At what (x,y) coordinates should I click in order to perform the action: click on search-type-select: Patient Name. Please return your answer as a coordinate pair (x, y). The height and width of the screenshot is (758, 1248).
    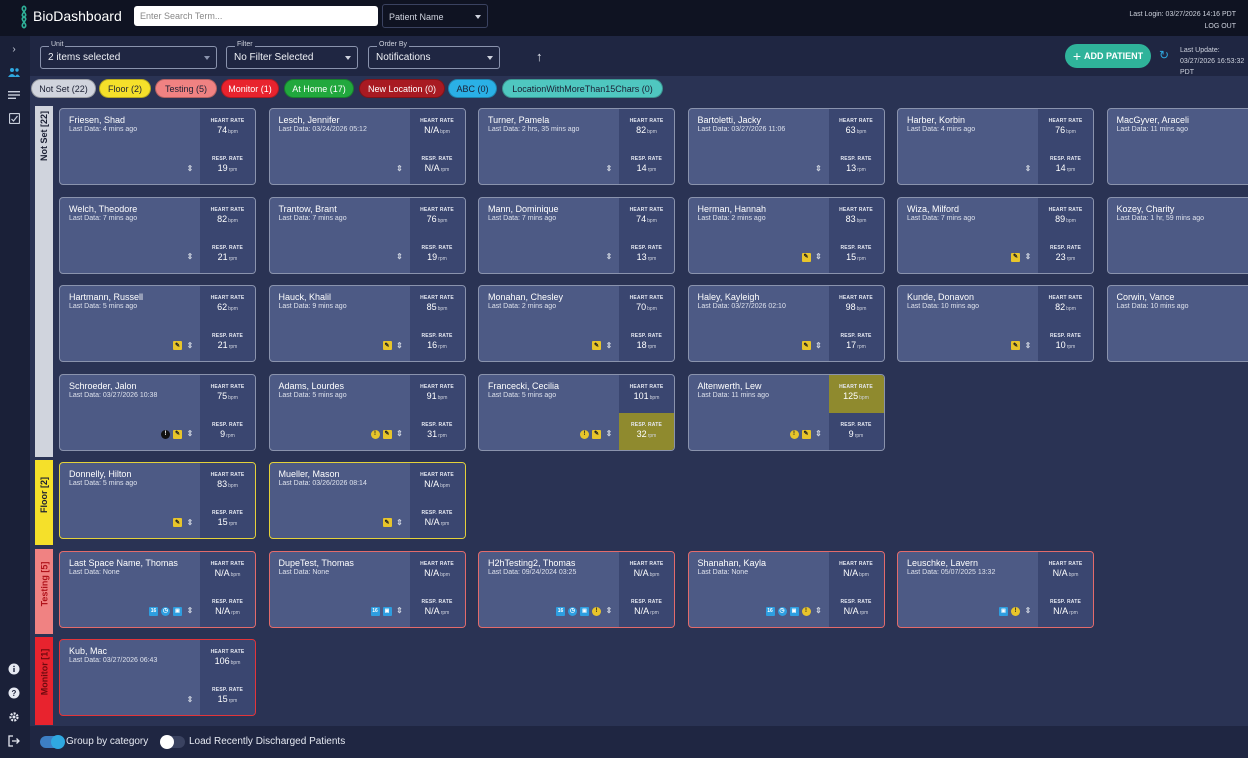
    Looking at the image, I should click on (435, 16).